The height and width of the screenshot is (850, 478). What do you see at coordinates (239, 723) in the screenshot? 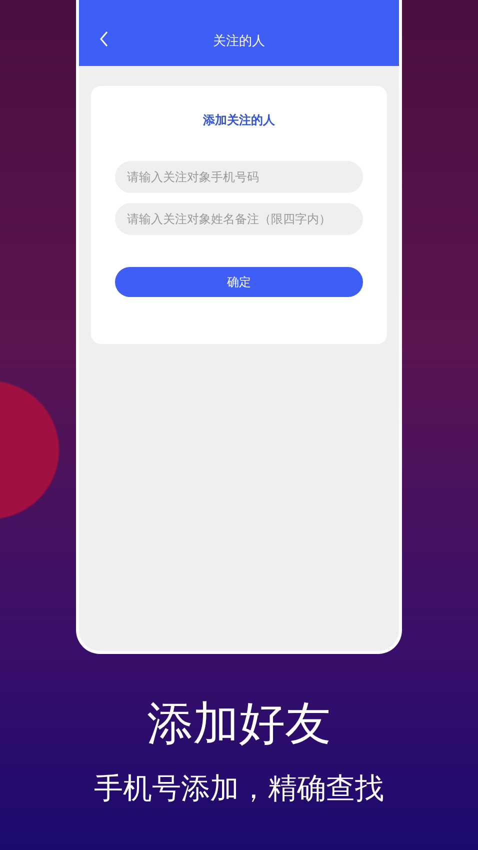
I see `headline: 添加好友` at bounding box center [239, 723].